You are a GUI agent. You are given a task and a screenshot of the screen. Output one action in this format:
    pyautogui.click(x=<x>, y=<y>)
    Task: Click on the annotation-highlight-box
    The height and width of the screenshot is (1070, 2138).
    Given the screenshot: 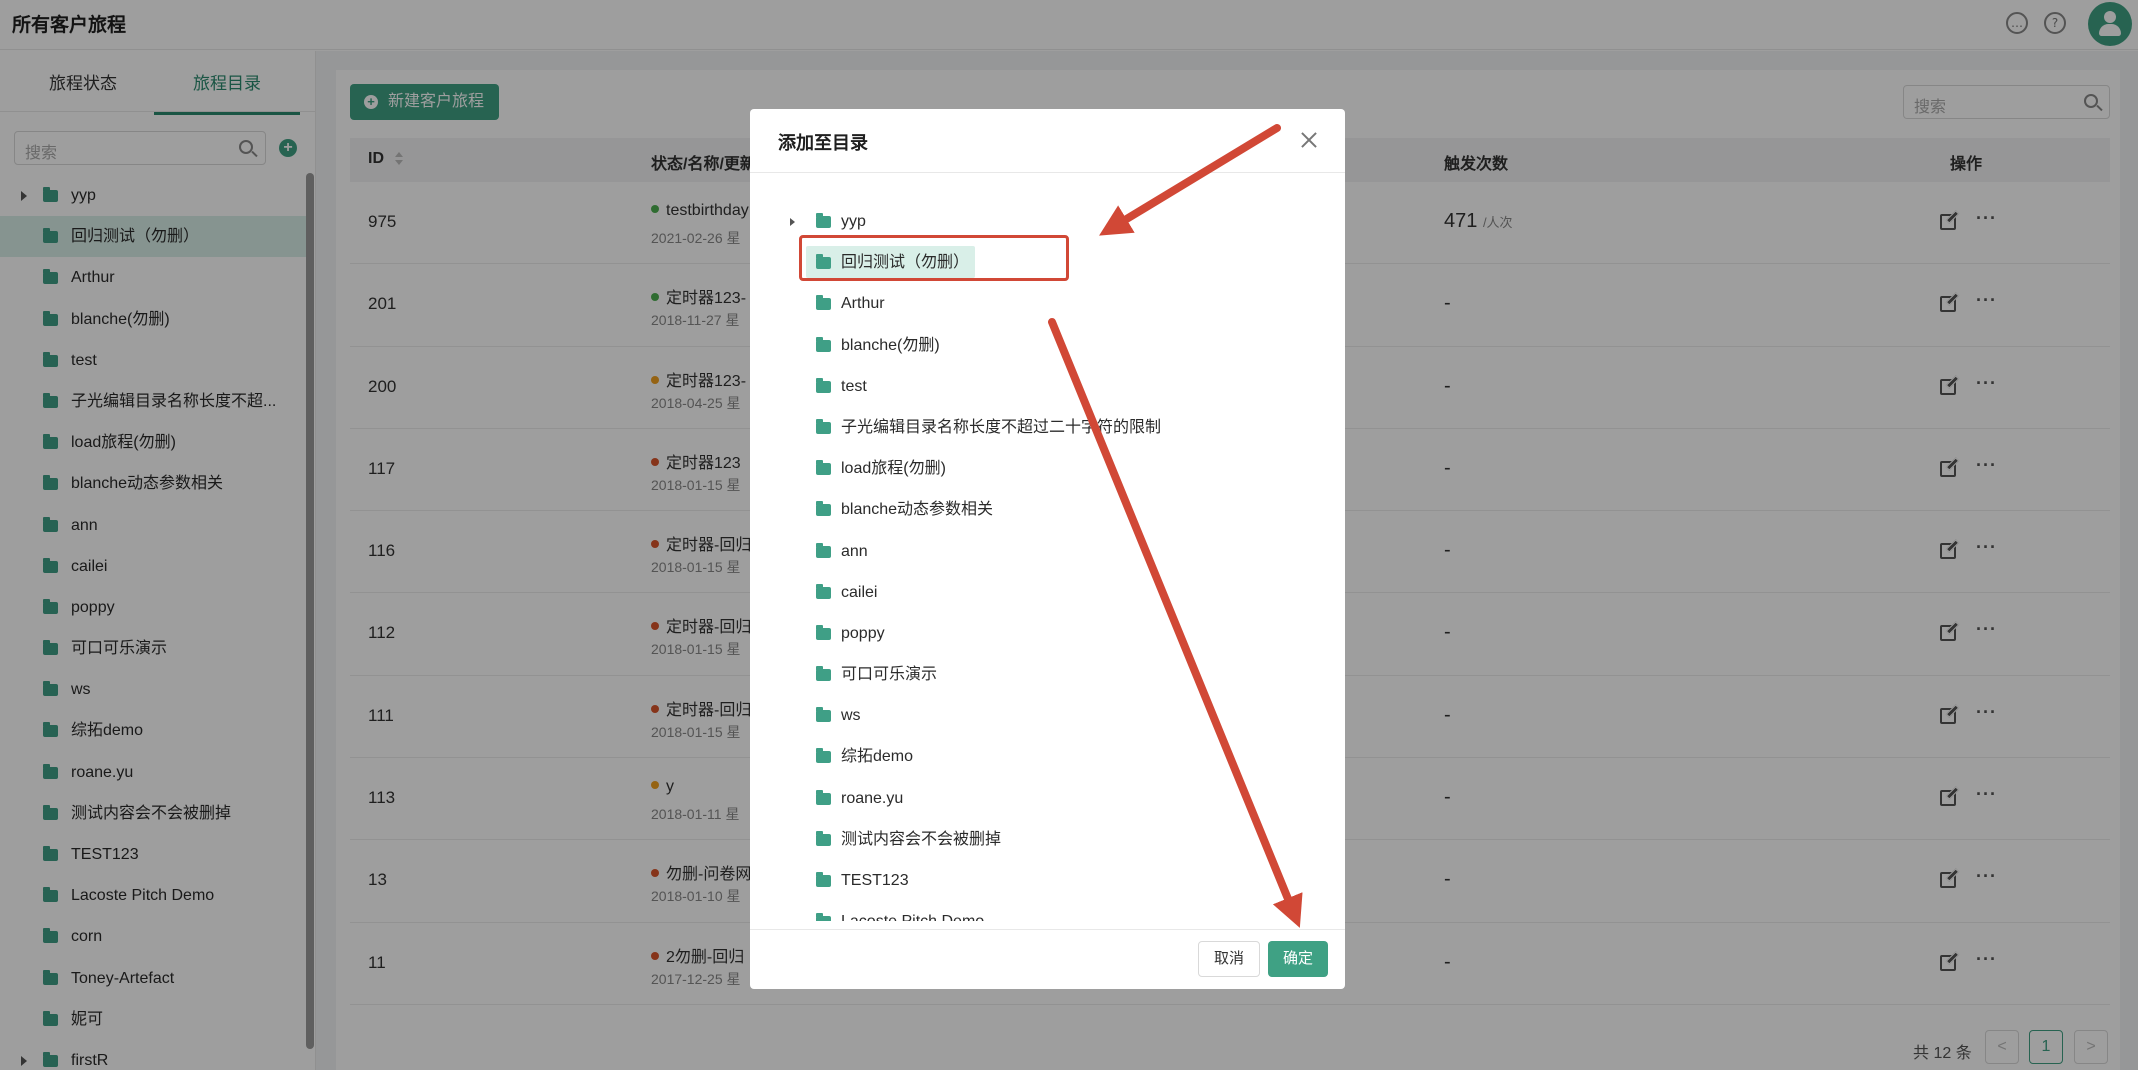 What is the action you would take?
    pyautogui.click(x=934, y=258)
    